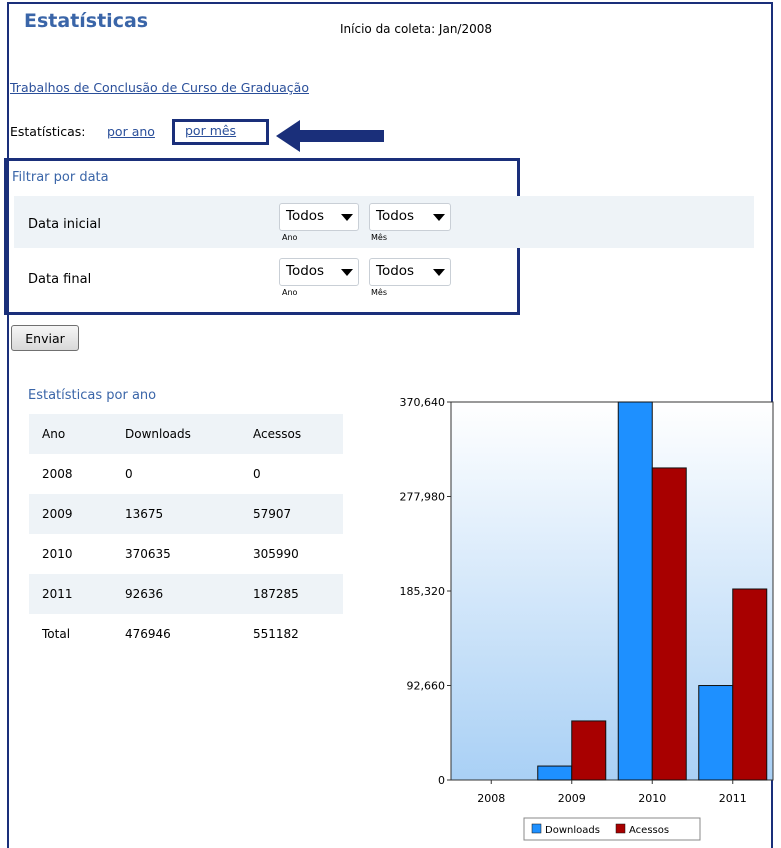 Image resolution: width=781 pixels, height=848 pixels. I want to click on legend-label: Downloads, so click(572, 830).